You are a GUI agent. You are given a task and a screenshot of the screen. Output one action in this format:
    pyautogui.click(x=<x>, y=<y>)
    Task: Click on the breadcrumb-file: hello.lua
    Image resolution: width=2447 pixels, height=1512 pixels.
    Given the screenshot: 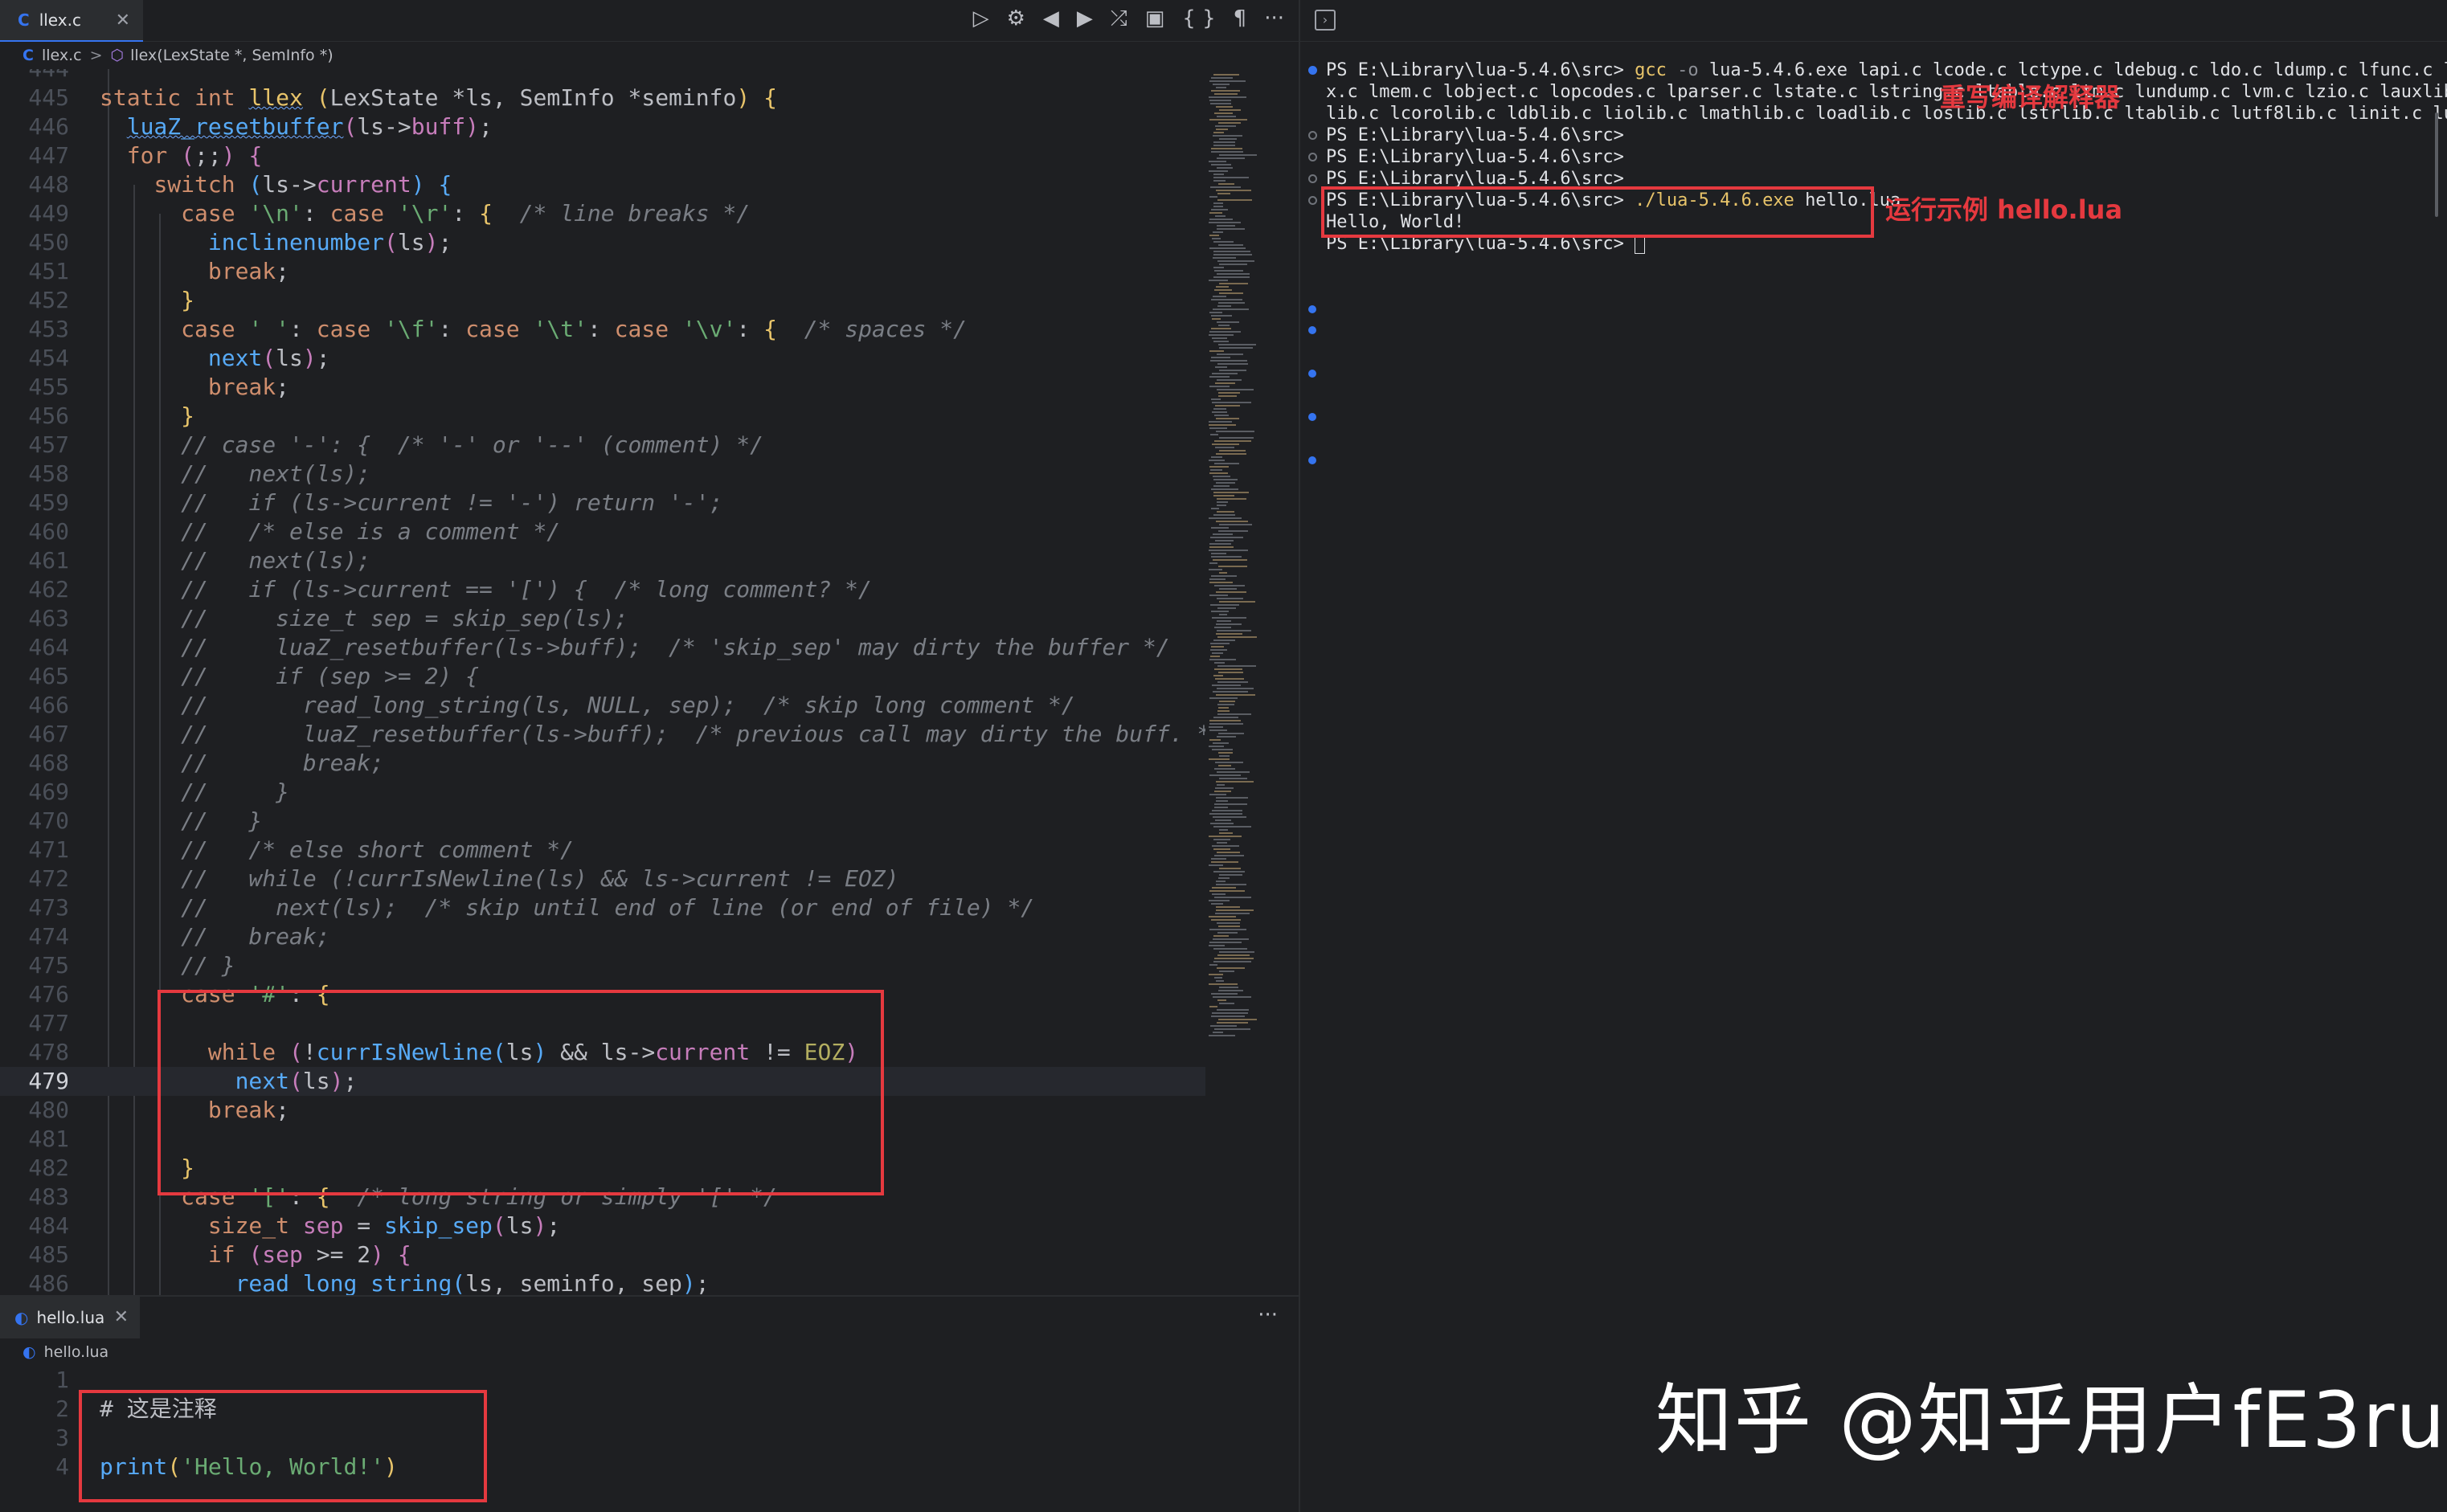 What is the action you would take?
    pyautogui.click(x=76, y=1352)
    